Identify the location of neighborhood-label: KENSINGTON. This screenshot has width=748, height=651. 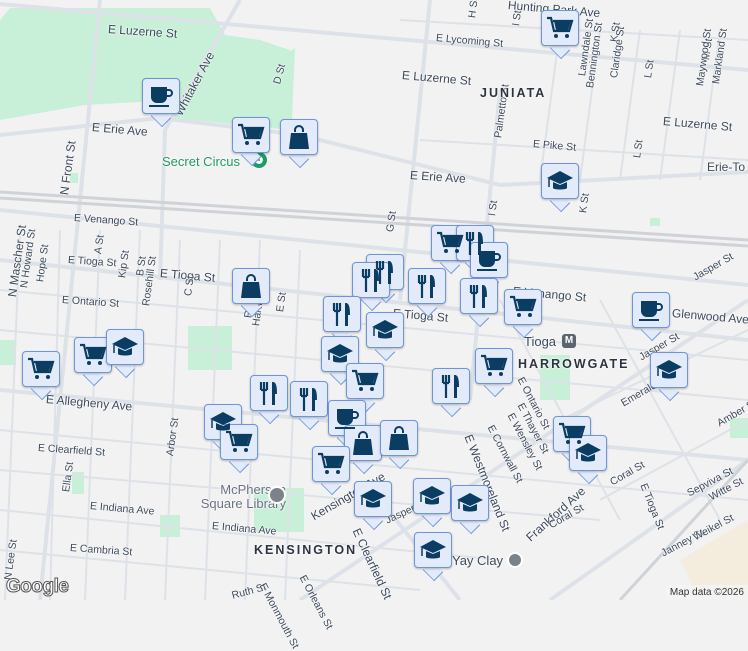
(306, 550).